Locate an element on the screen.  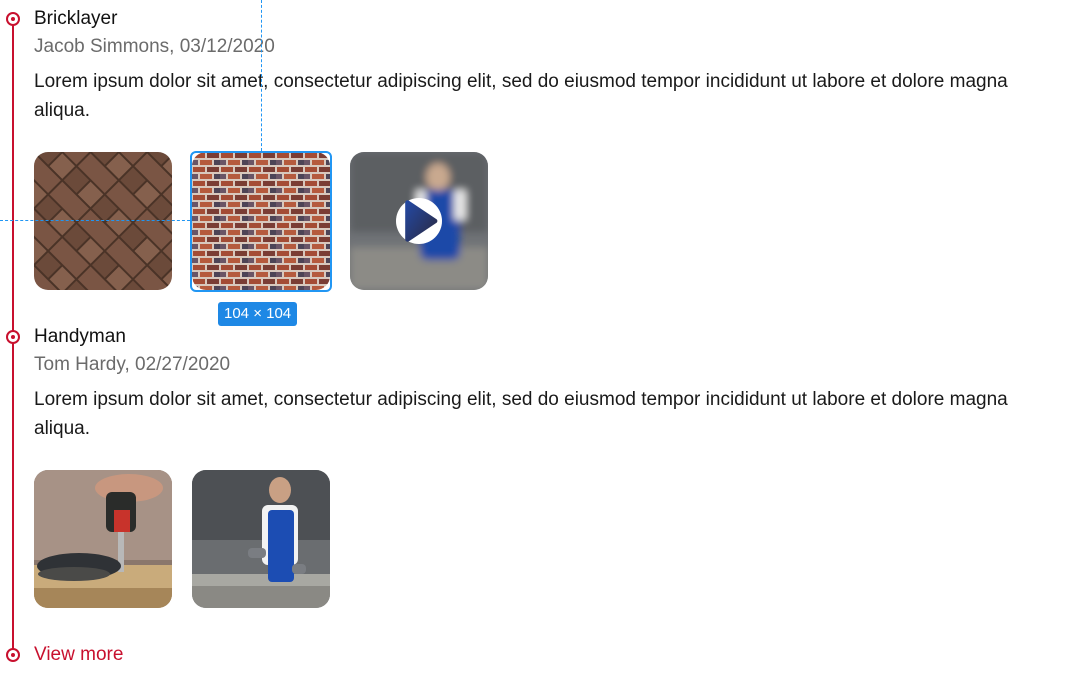
media-thumbnail-brick-wall is located at coordinates (261, 221).